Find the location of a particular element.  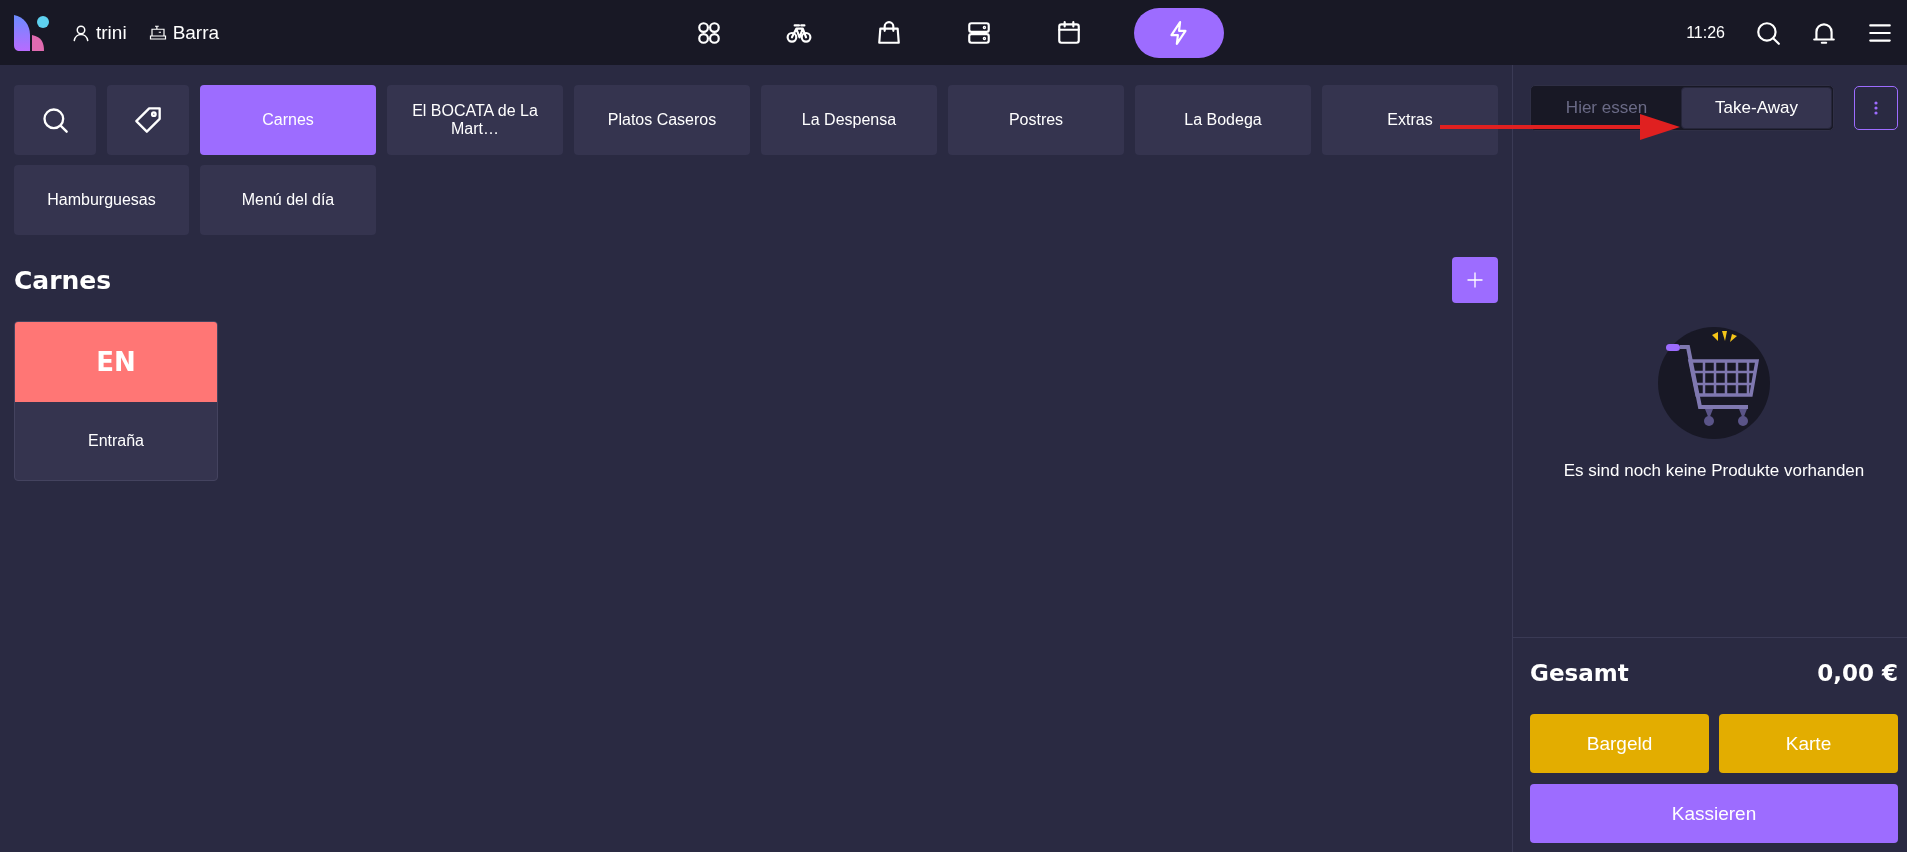

vertical-dots-icon is located at coordinates (1876, 108).